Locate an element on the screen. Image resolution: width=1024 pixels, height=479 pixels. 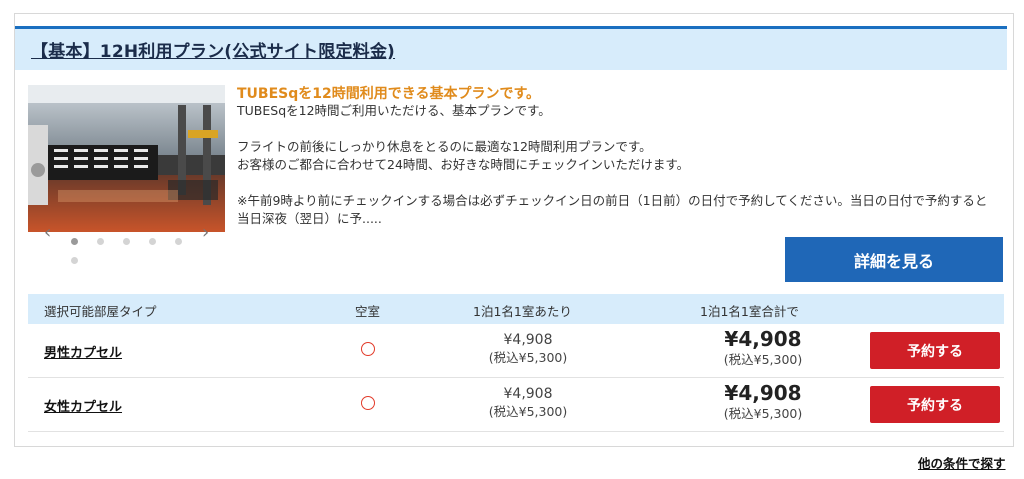
room-table-header: 選択可能部屋タイプ 空室 1泊1名1室あたり 1泊1名1室合計で is located at coordinates (516, 309).